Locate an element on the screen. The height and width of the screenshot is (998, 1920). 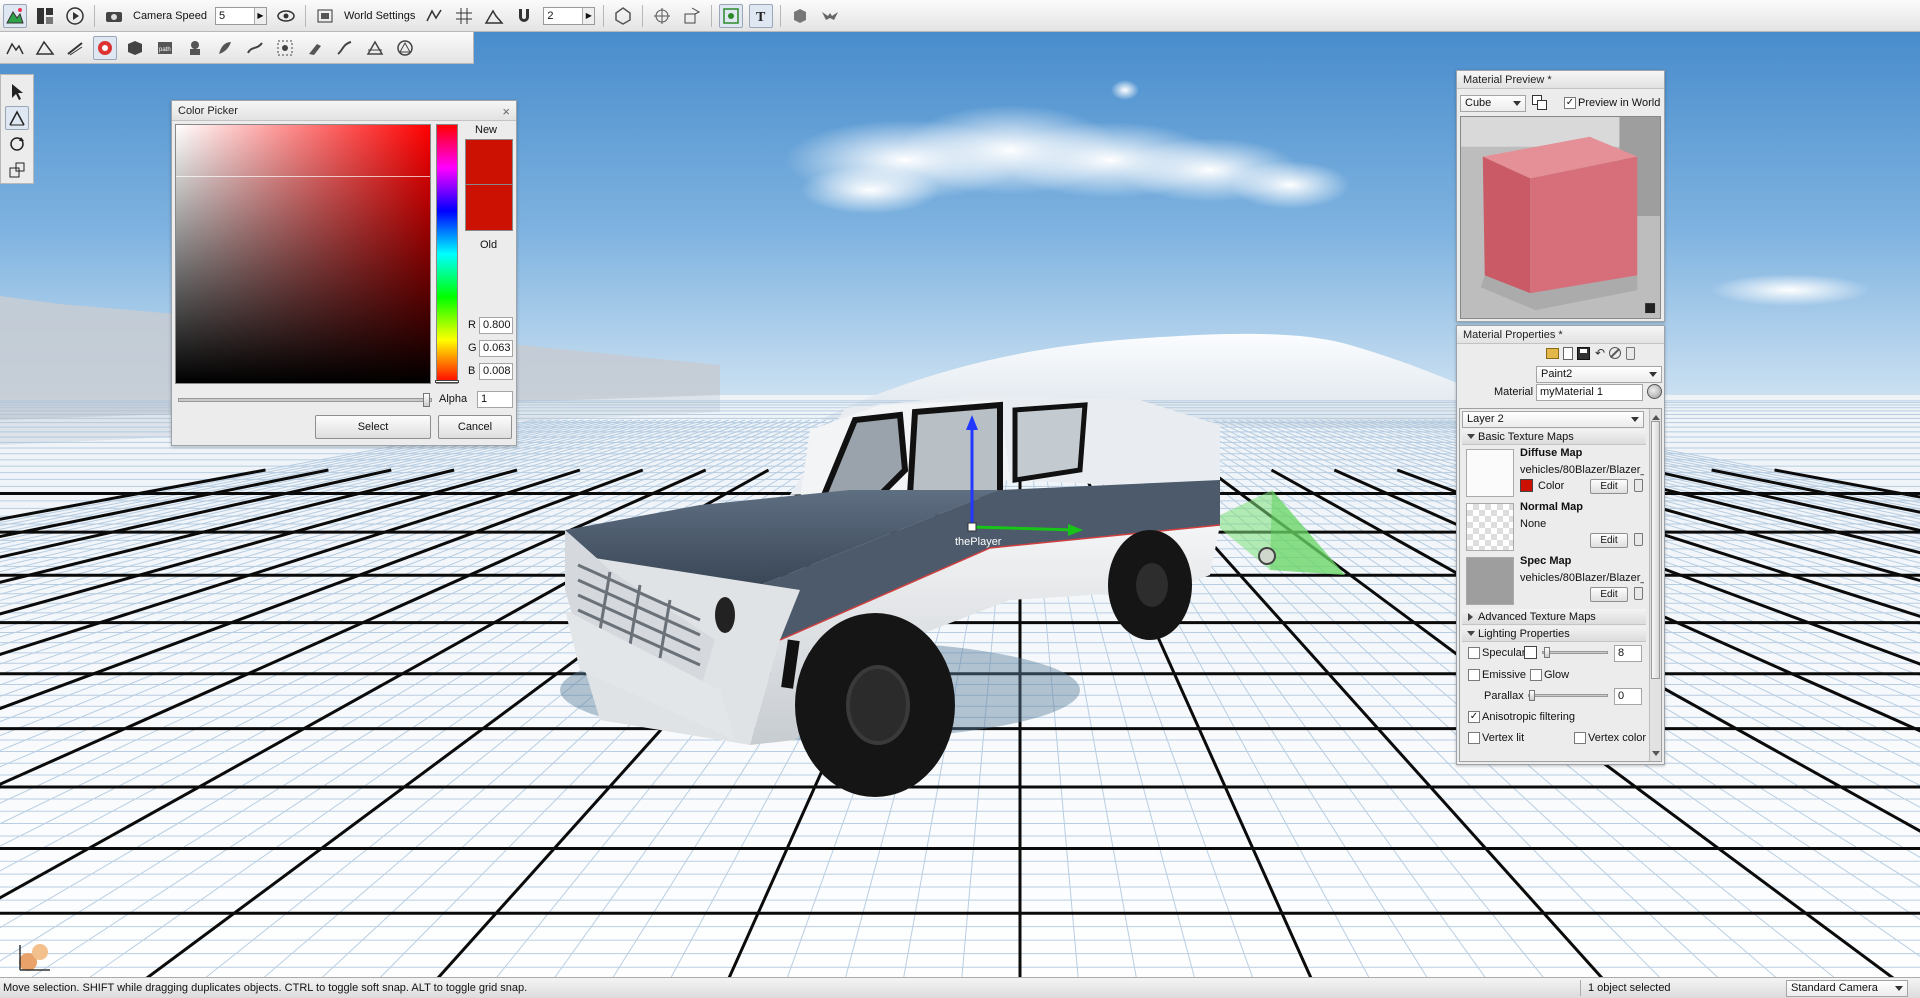
scale-tool-icon is located at coordinates (17, 170).